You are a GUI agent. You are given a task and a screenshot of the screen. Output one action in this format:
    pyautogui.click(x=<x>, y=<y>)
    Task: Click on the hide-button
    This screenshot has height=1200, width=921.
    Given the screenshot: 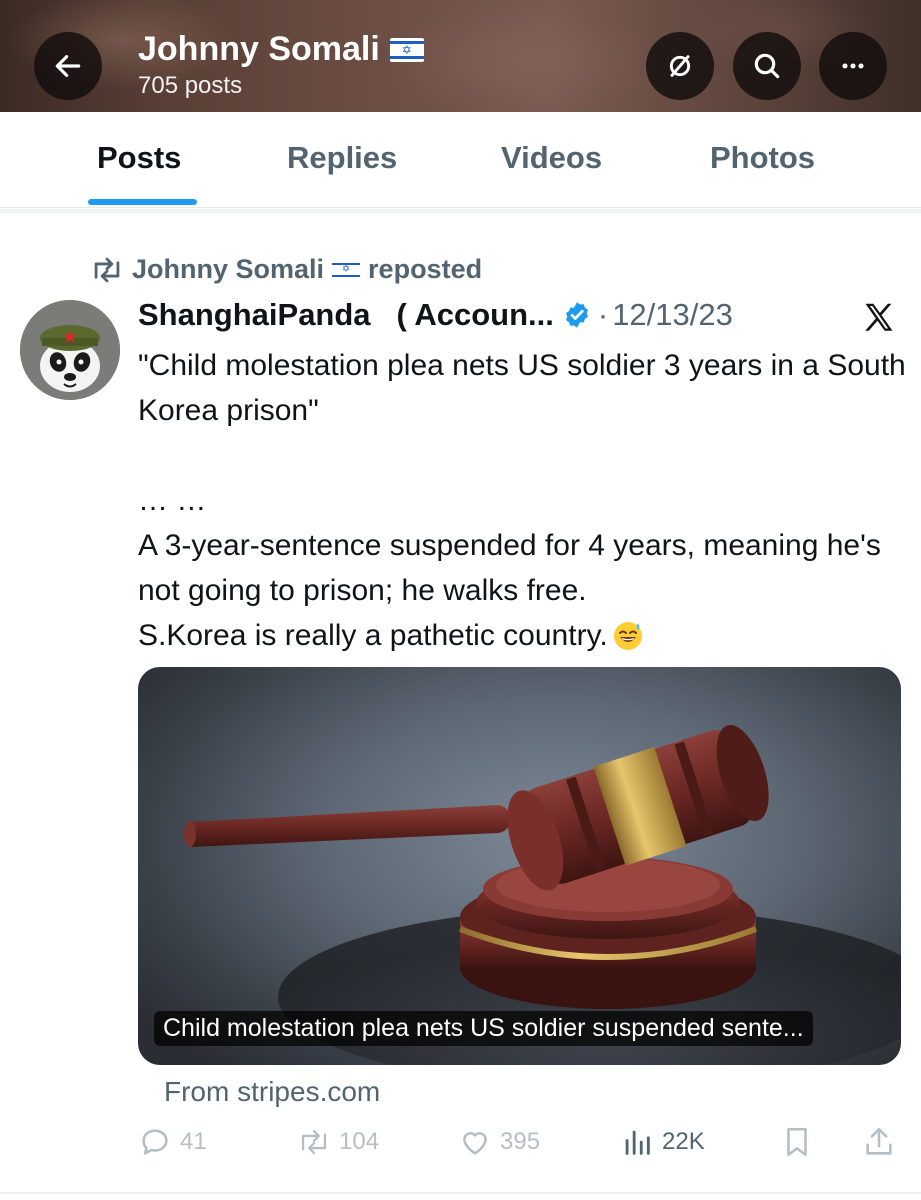 What is the action you would take?
    pyautogui.click(x=680, y=66)
    